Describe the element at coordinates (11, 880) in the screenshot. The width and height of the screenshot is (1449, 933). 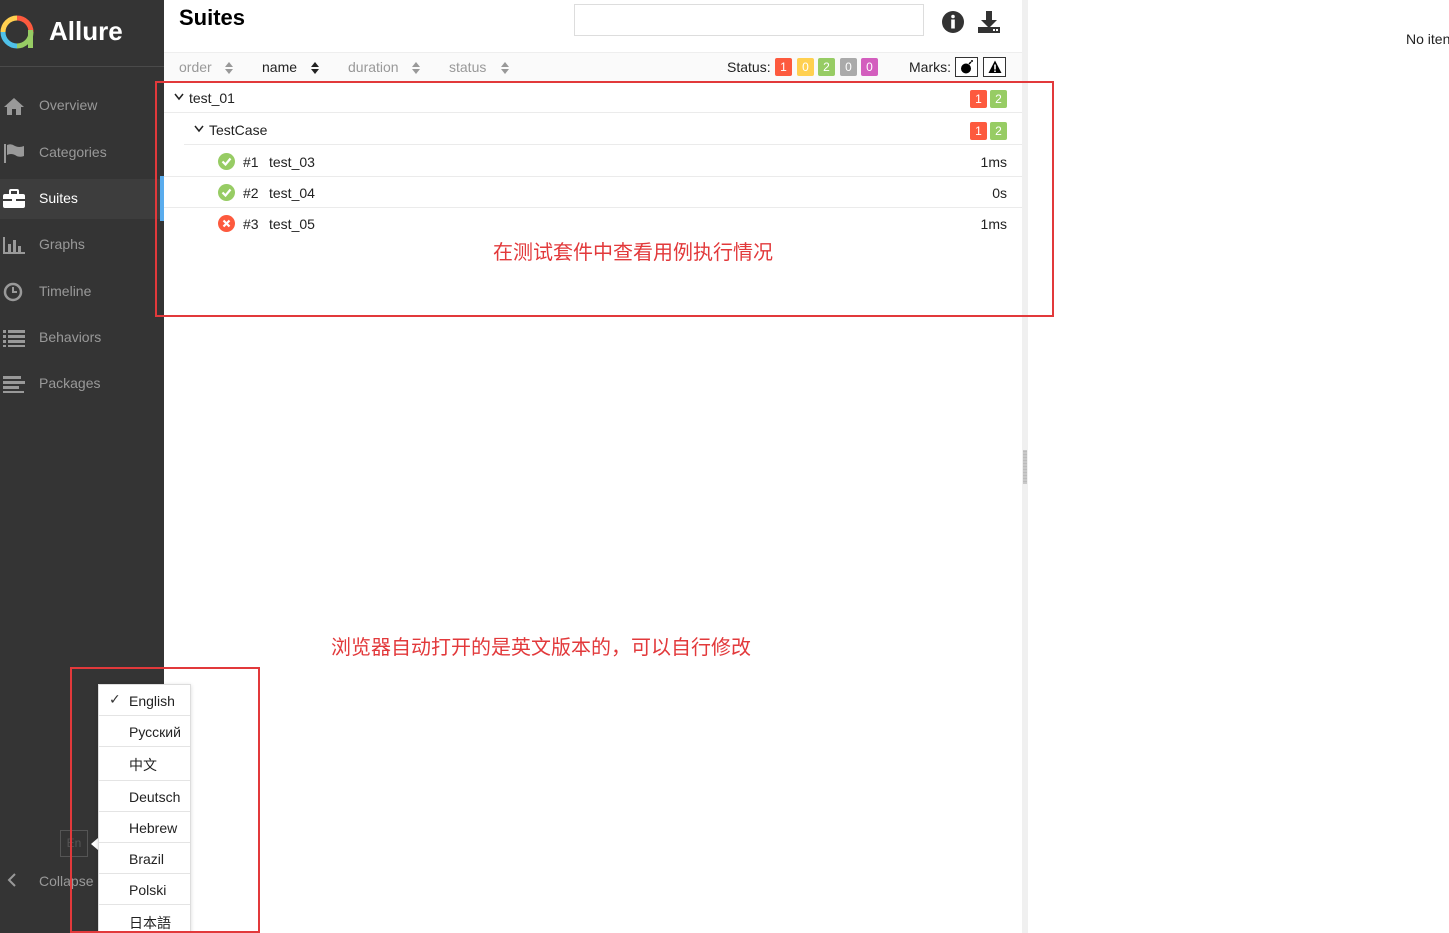
I see `chevron-left-icon` at that location.